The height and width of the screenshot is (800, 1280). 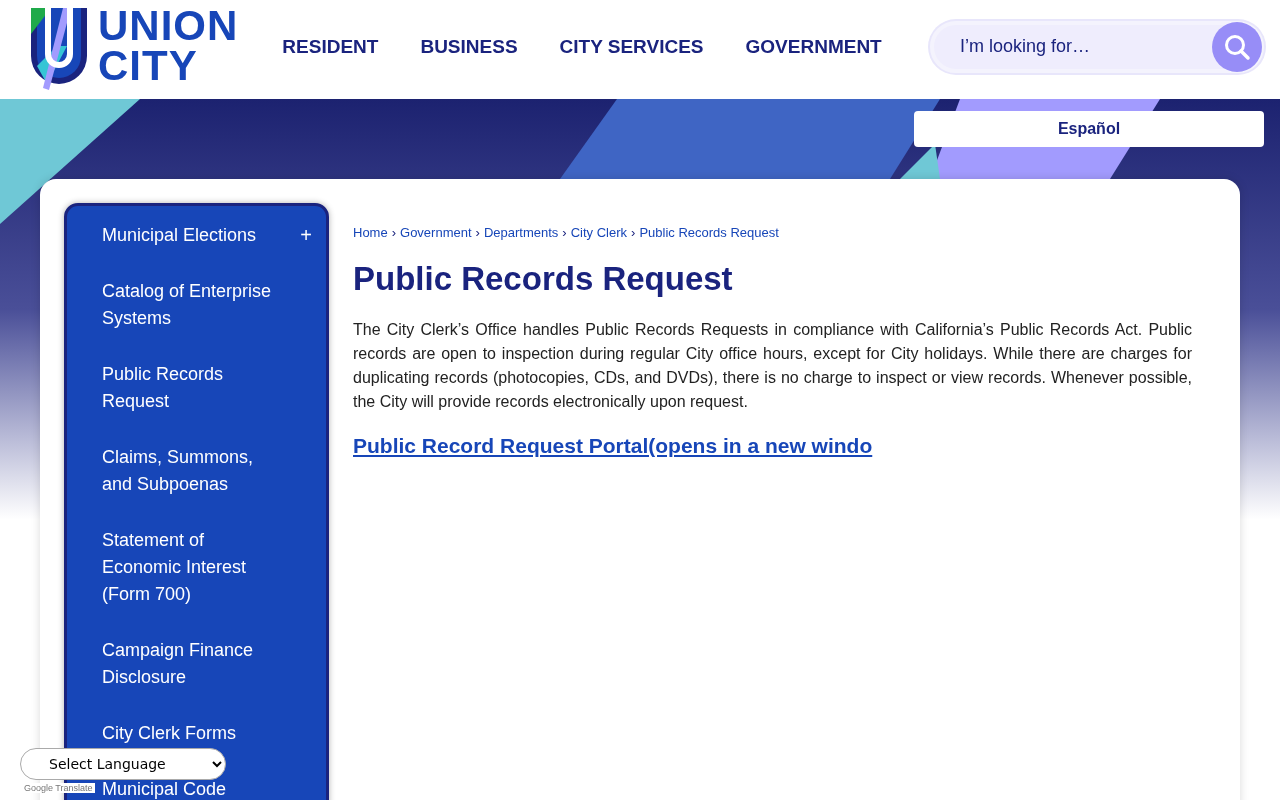 What do you see at coordinates (168, 66) in the screenshot?
I see `logo-text: CITY` at bounding box center [168, 66].